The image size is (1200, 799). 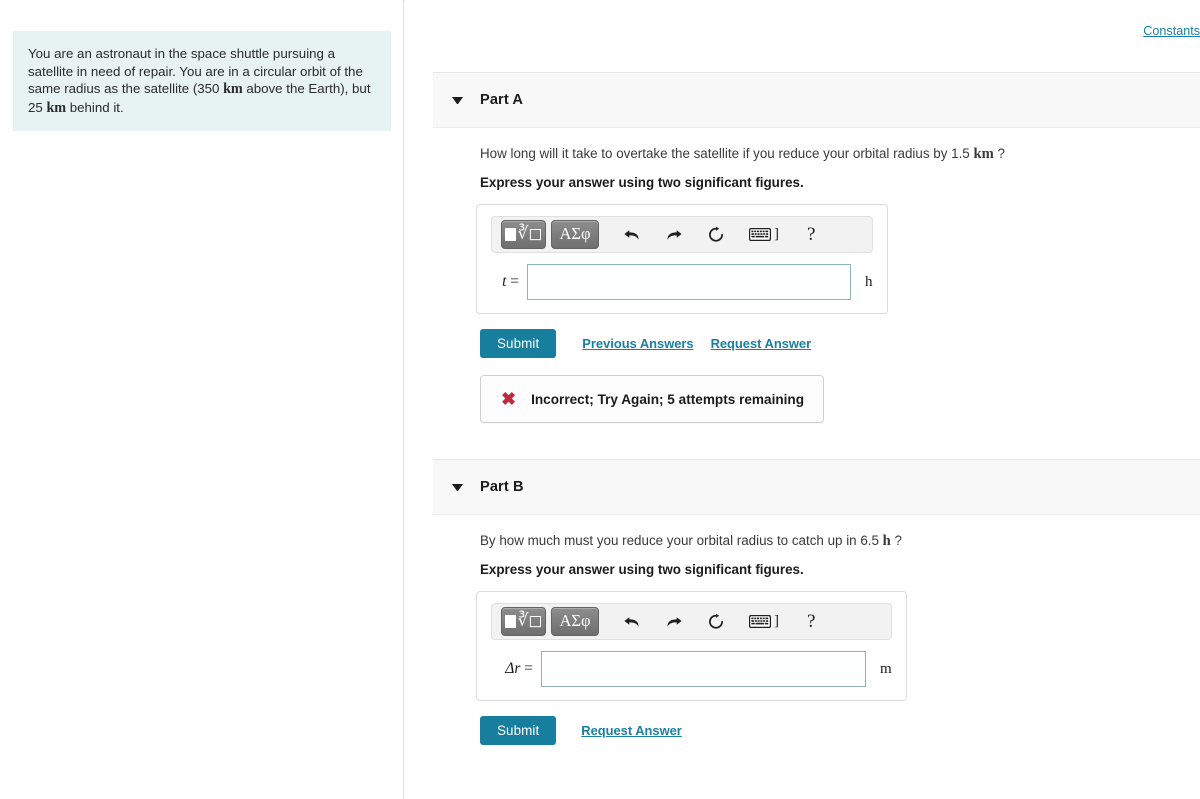 I want to click on part-b-answer-input, so click(x=703, y=669).